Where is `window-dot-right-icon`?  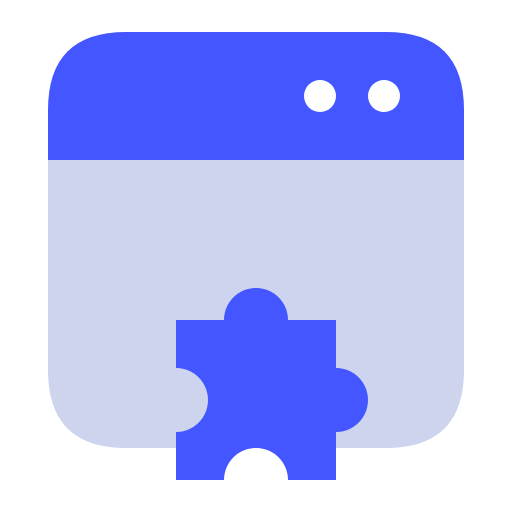 window-dot-right-icon is located at coordinates (384, 96).